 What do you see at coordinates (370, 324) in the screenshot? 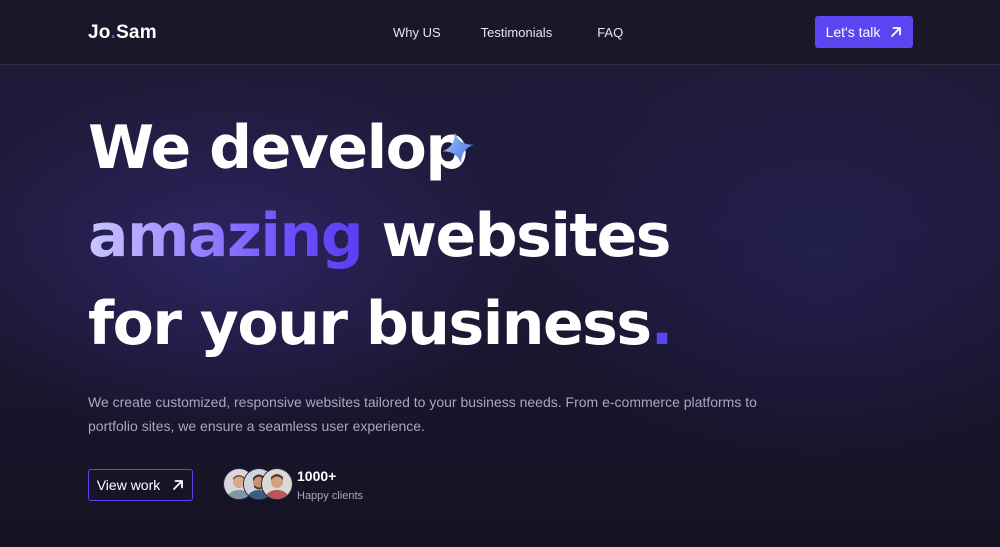
I see `headline-line-3-text: for your business` at bounding box center [370, 324].